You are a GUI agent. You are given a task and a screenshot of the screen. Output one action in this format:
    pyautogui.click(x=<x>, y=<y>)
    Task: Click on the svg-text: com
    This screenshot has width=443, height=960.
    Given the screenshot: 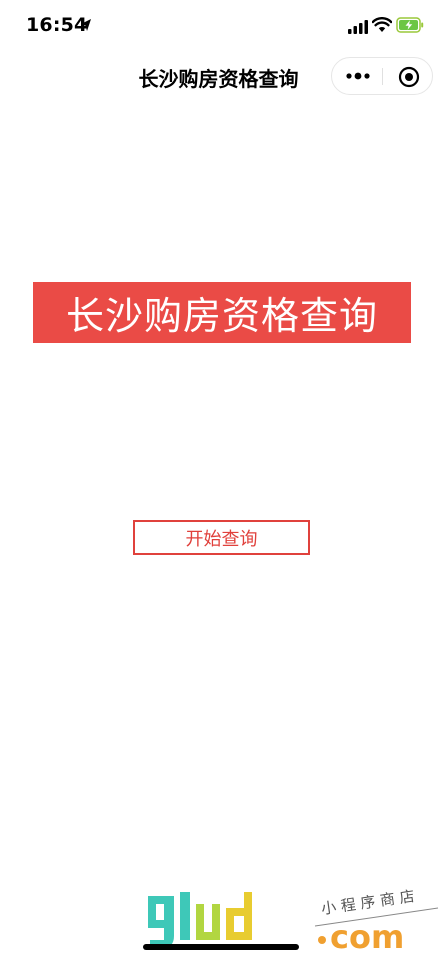 What is the action you would take?
    pyautogui.click(x=367, y=937)
    